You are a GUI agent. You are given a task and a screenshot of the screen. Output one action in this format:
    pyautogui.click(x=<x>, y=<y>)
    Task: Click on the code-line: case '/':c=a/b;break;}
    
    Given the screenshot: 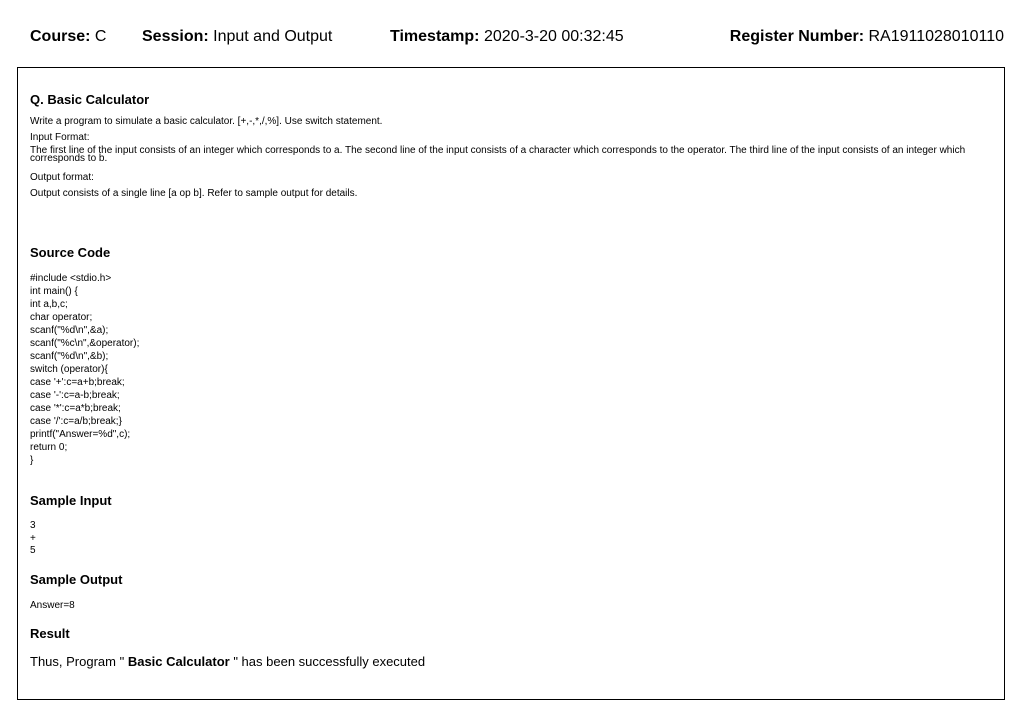 What is the action you would take?
    pyautogui.click(x=76, y=421)
    